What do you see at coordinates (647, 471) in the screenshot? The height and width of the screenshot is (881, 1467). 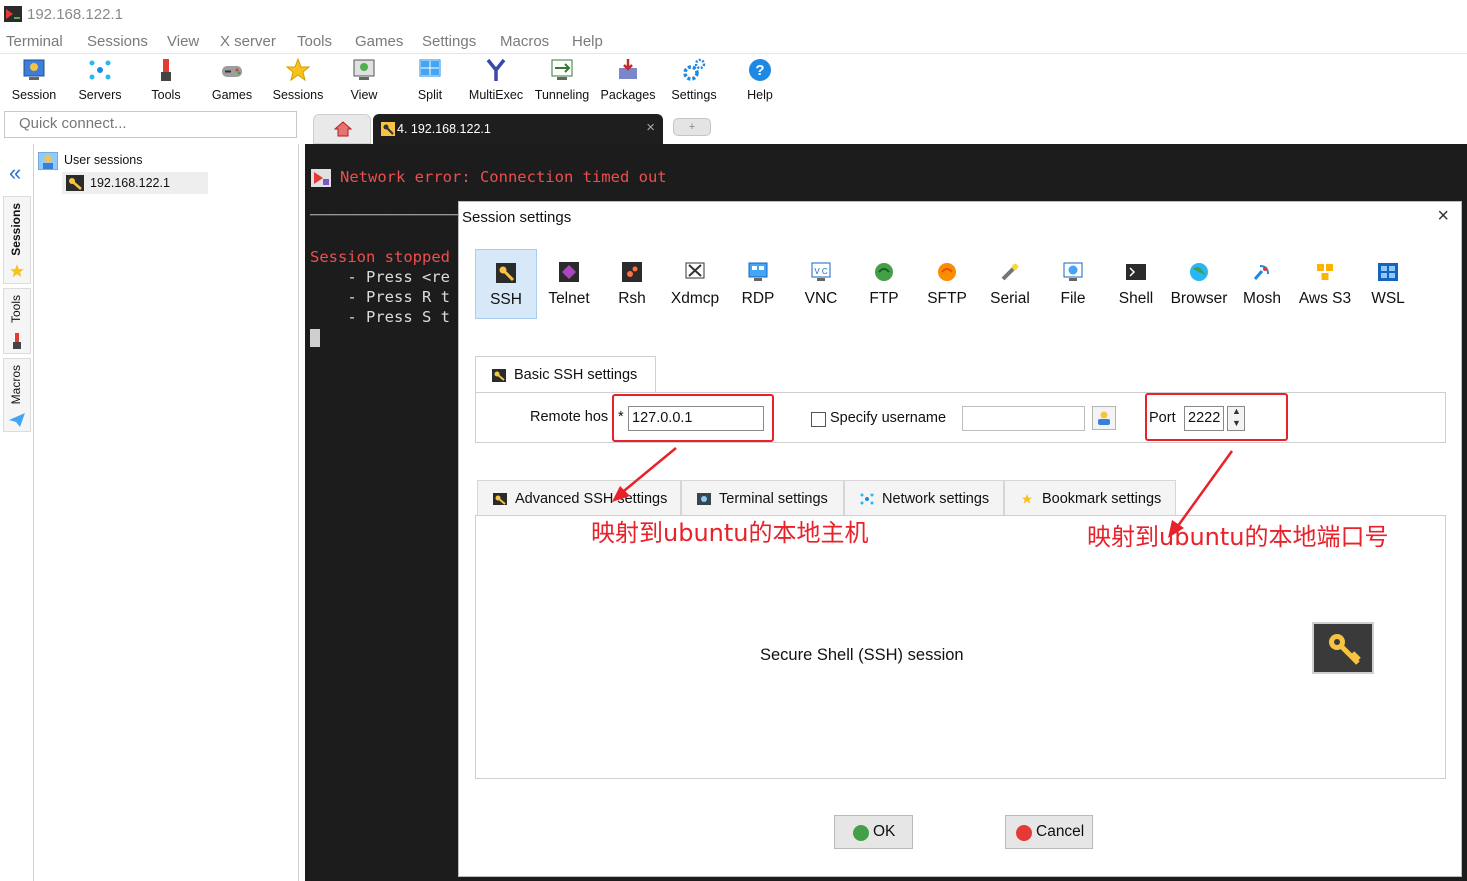 I see `host-arrow-line` at bounding box center [647, 471].